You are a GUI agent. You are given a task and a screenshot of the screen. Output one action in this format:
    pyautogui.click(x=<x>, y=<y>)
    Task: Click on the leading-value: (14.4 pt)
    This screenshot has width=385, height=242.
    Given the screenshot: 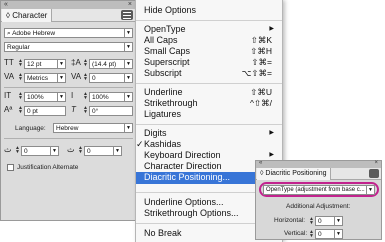 What is the action you would take?
    pyautogui.click(x=104, y=64)
    